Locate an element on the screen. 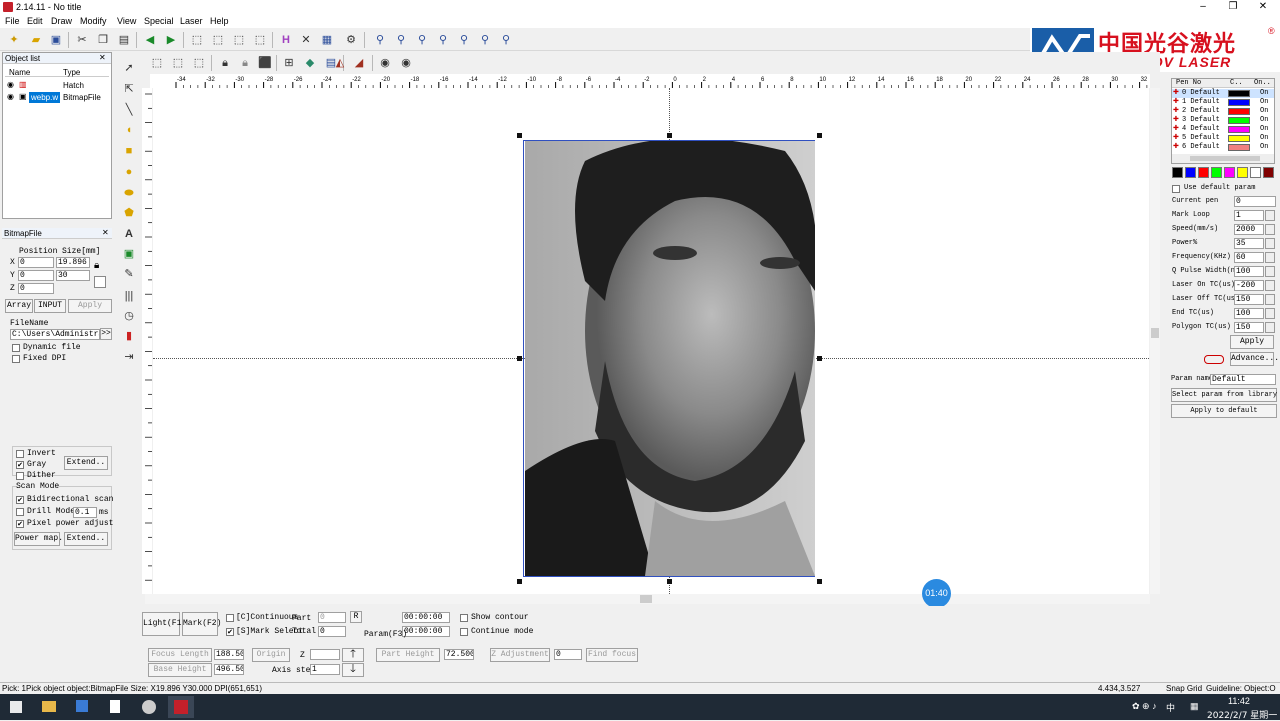 The height and width of the screenshot is (721, 1280). windows-start-icon is located at coordinates (16, 707).